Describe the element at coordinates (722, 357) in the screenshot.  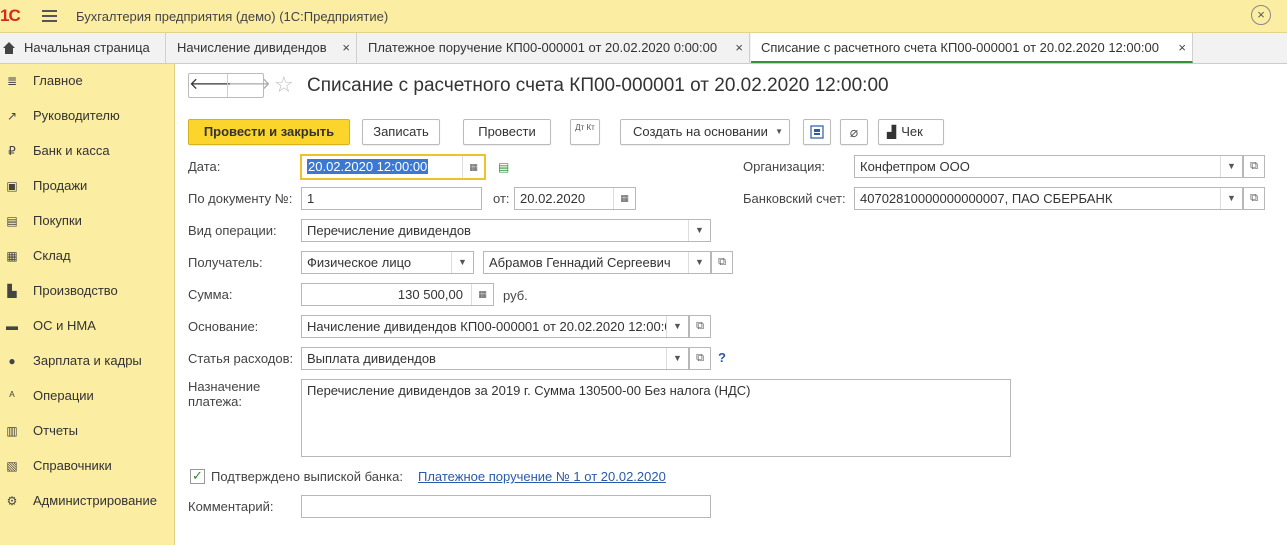
I see `help-icon: ?` at that location.